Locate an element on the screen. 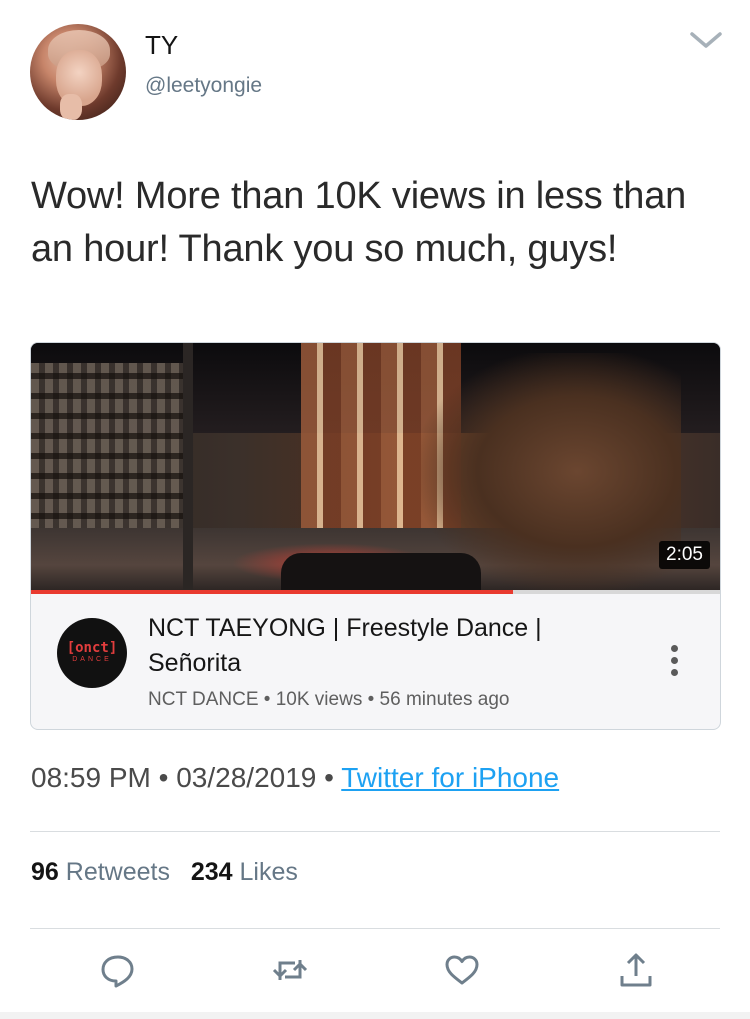 The width and height of the screenshot is (750, 1019). action-bar is located at coordinates (375, 972).